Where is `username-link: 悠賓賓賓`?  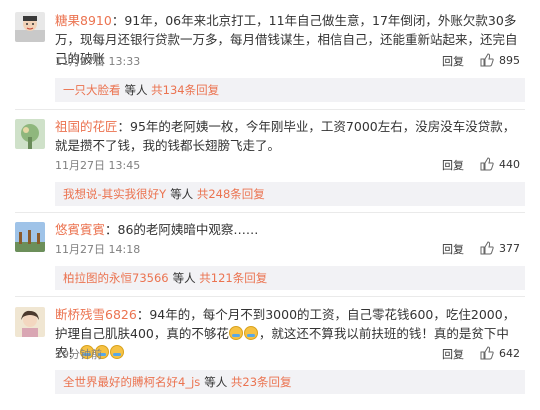
username-link: 悠賓賓賓 is located at coordinates (80, 229).